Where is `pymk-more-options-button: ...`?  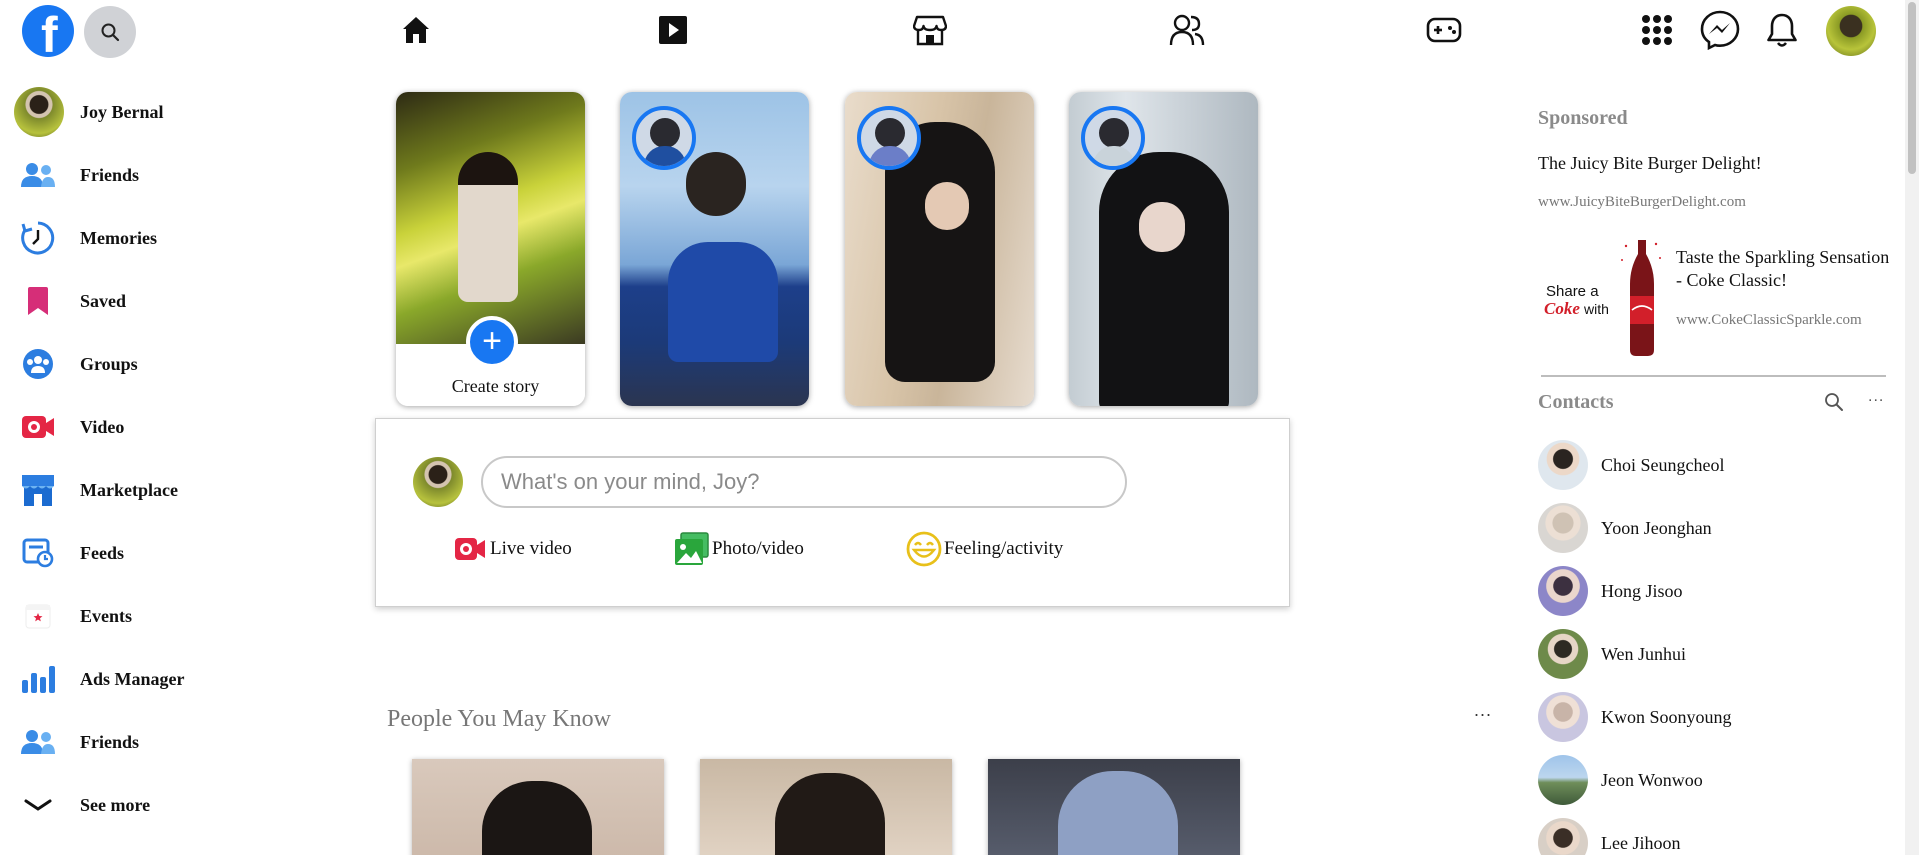 pymk-more-options-button: ... is located at coordinates (1483, 710).